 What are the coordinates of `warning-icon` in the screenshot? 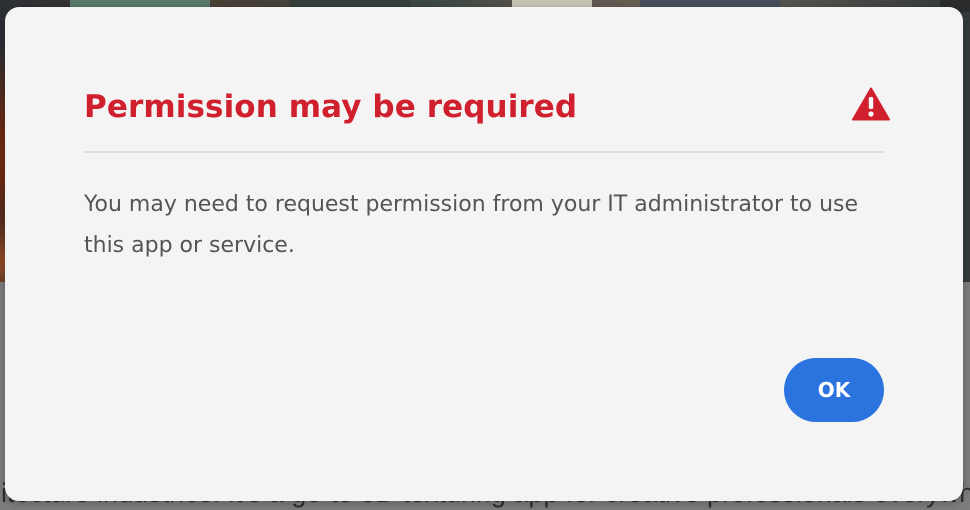 It's located at (871, 104).